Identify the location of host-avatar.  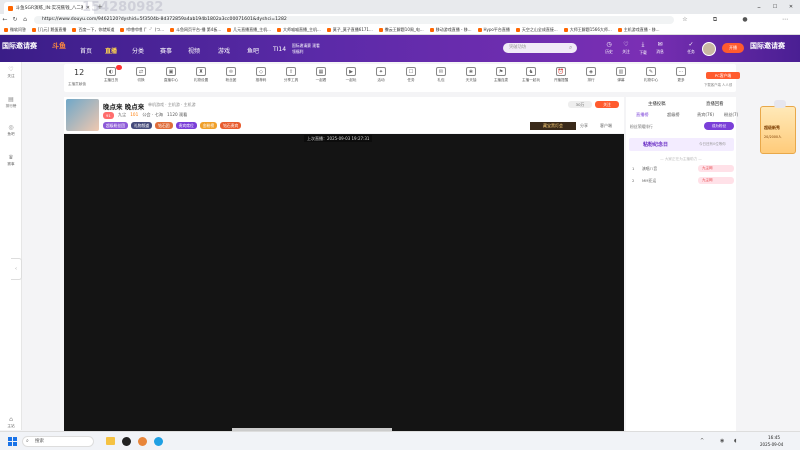
(82, 115).